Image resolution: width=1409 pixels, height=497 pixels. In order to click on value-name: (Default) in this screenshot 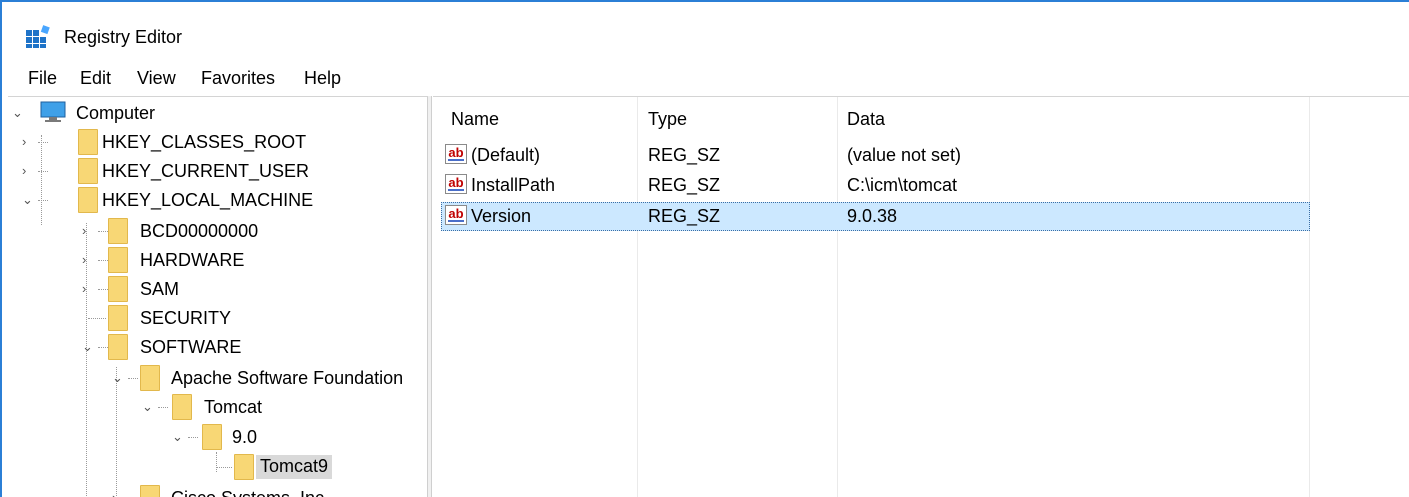, I will do `click(506, 155)`.